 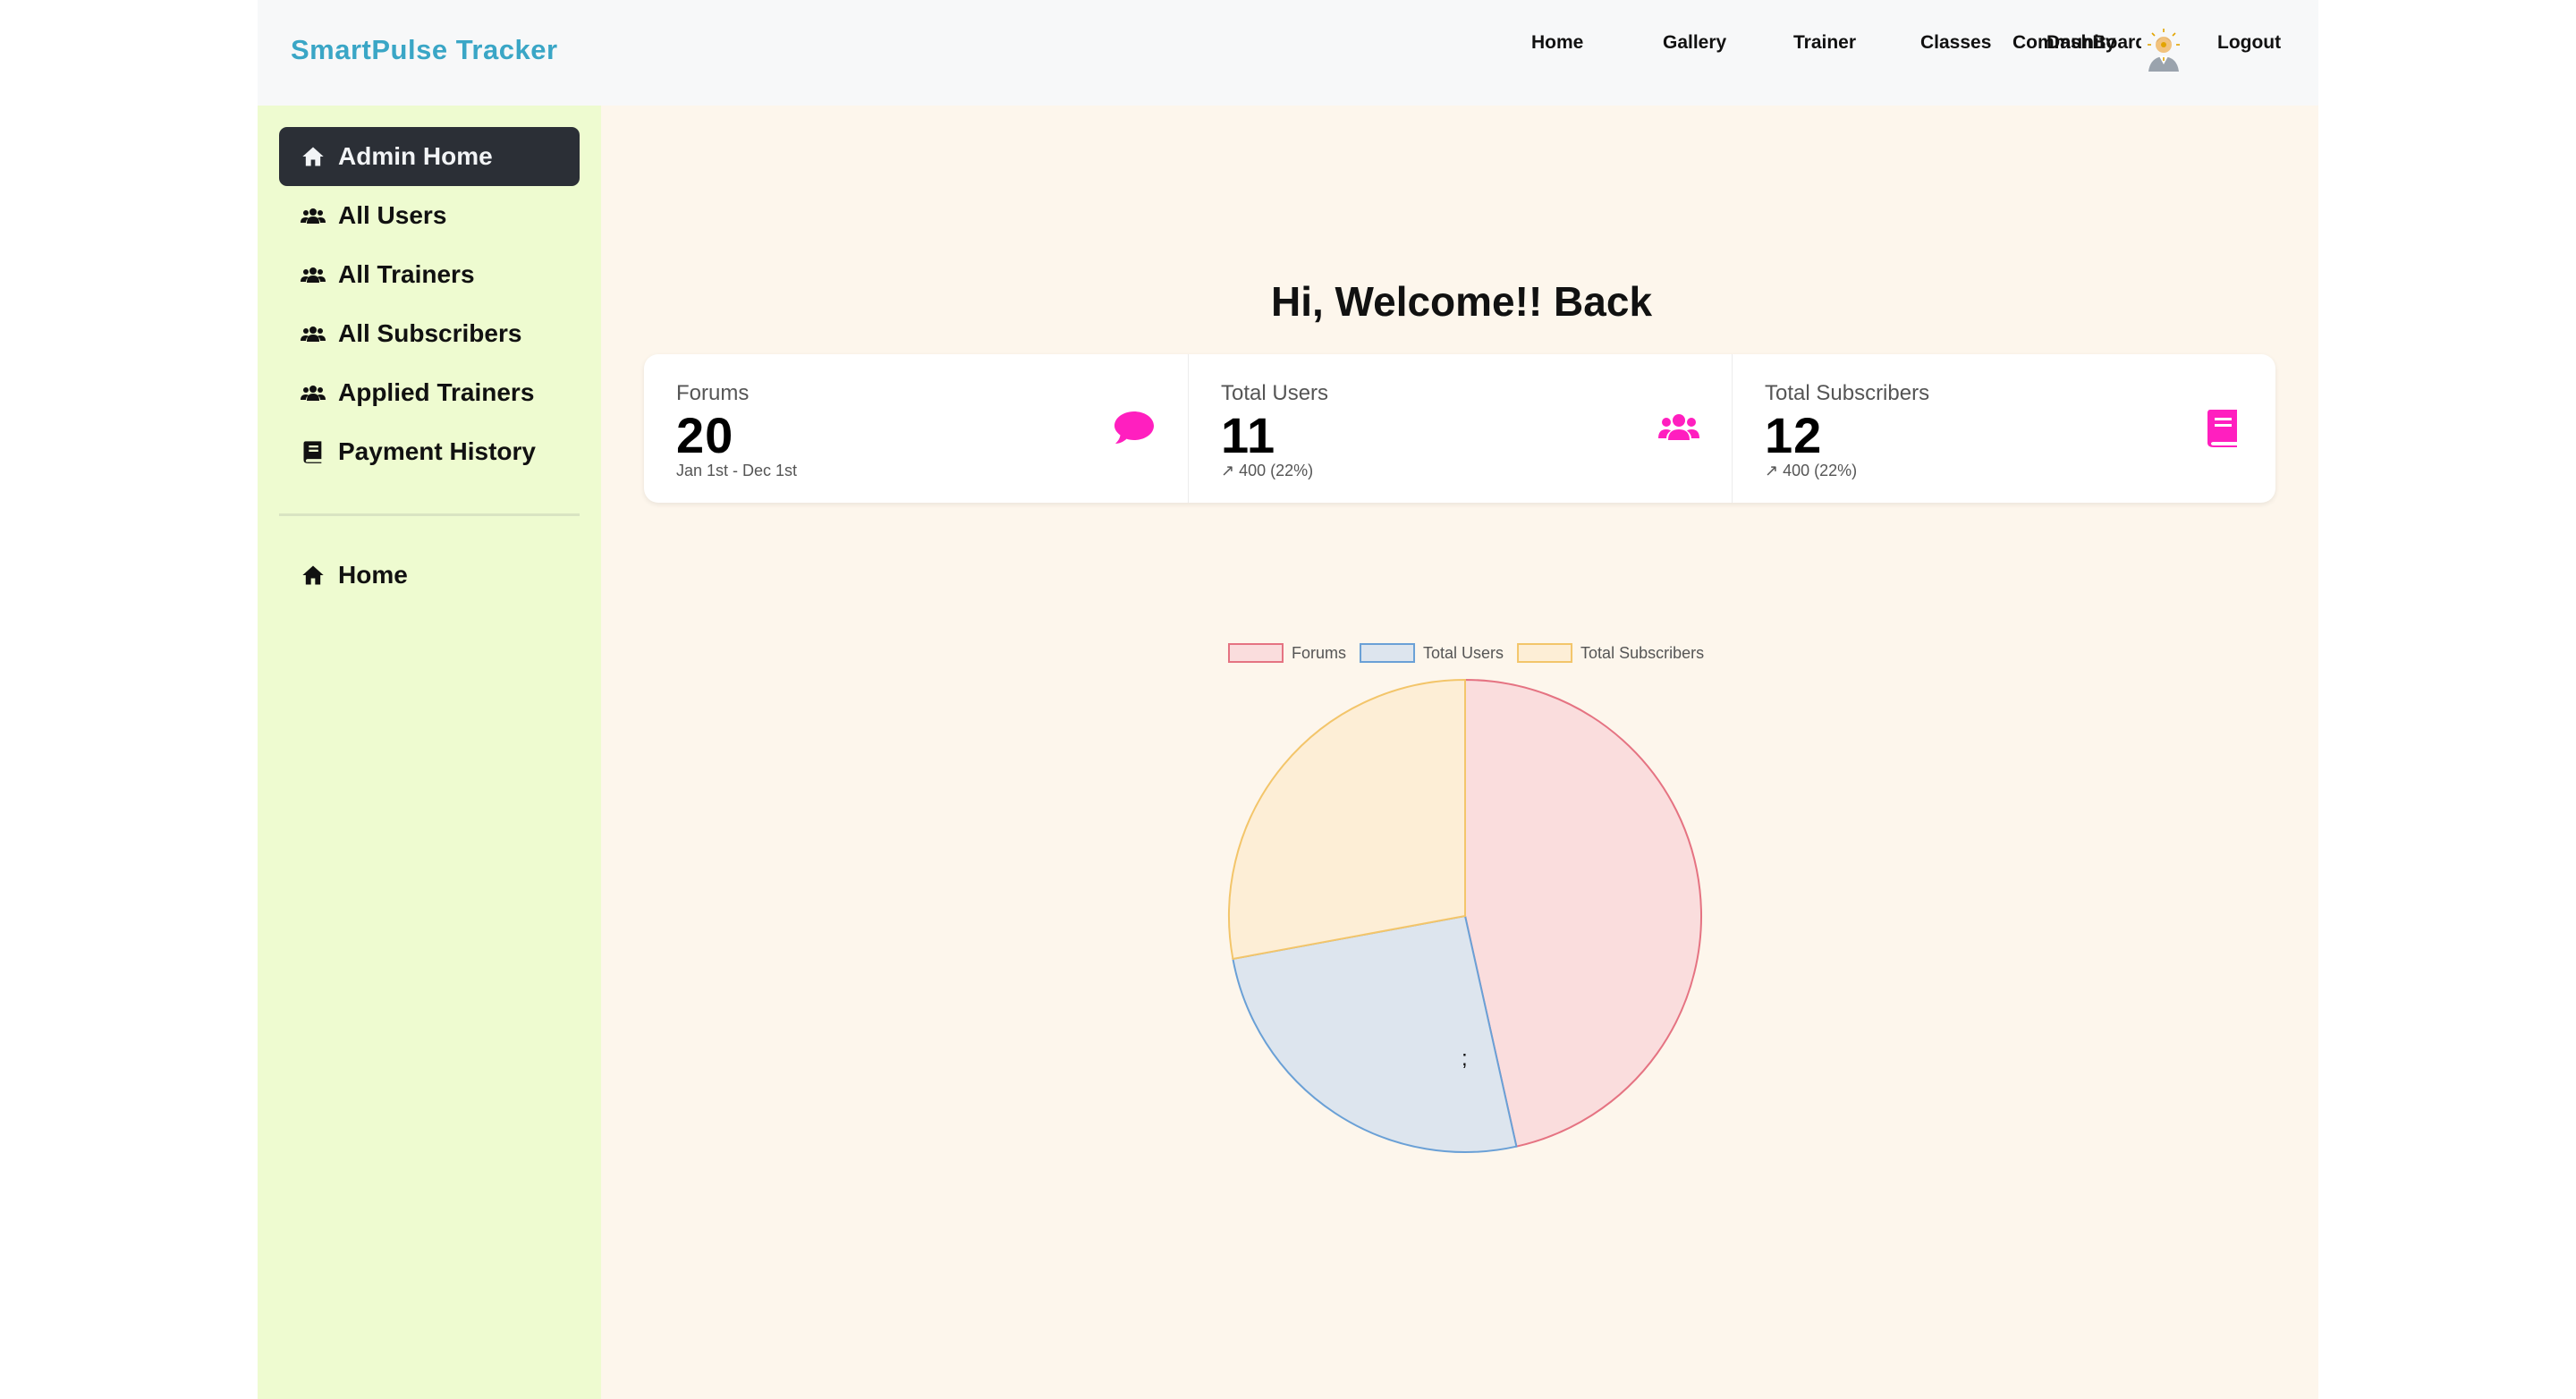 What do you see at coordinates (1465, 1059) in the screenshot?
I see `stray-text: ;` at bounding box center [1465, 1059].